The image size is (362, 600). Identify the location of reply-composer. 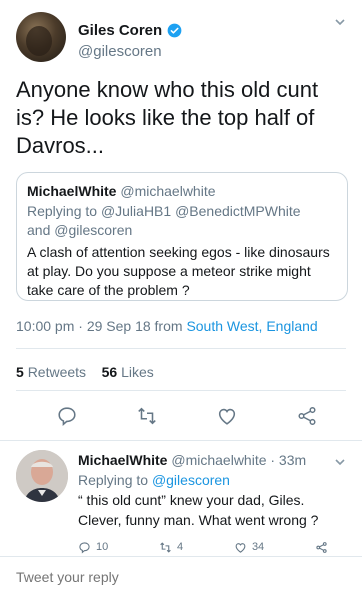
(181, 578).